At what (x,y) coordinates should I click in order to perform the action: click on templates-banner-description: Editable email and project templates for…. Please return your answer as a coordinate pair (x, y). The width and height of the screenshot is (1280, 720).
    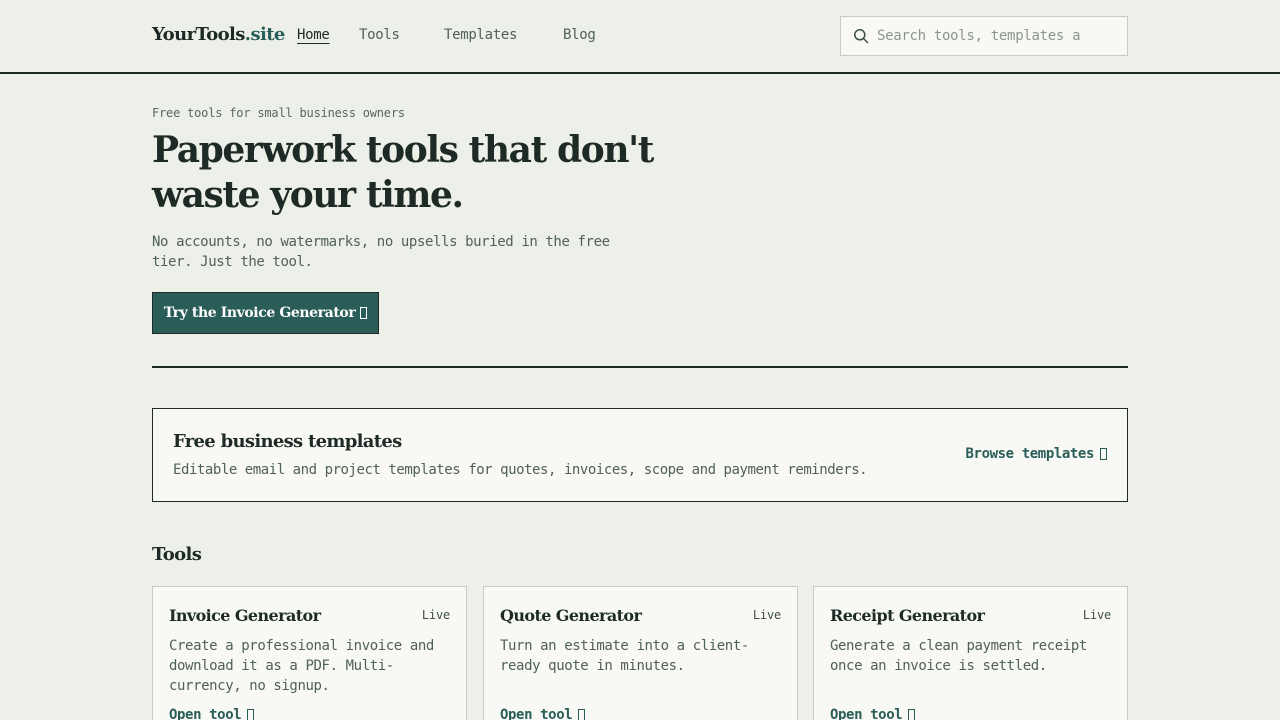
    Looking at the image, I should click on (520, 470).